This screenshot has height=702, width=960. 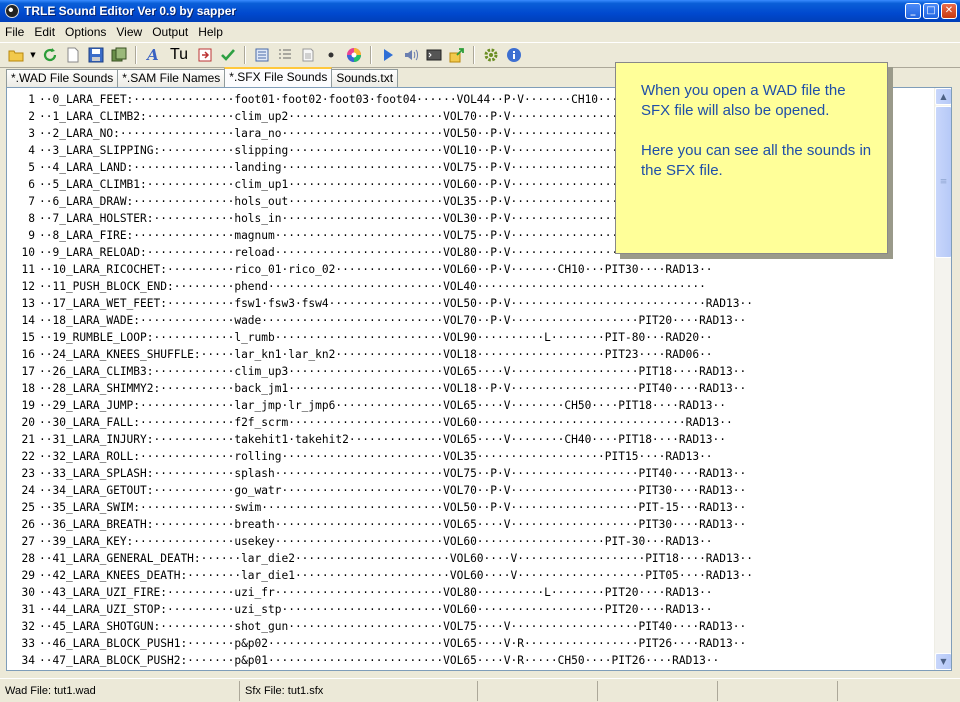 What do you see at coordinates (31, 201) in the screenshot?
I see `line-number: 7` at bounding box center [31, 201].